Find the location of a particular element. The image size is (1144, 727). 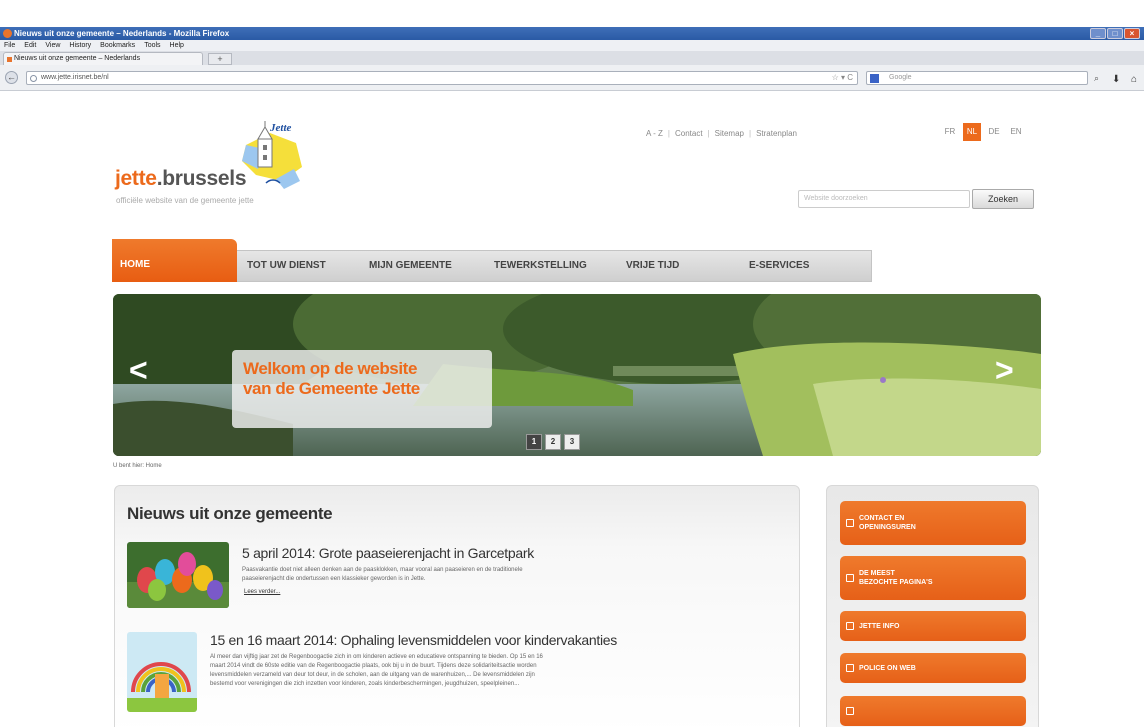

firefox-icon is located at coordinates (7, 33).